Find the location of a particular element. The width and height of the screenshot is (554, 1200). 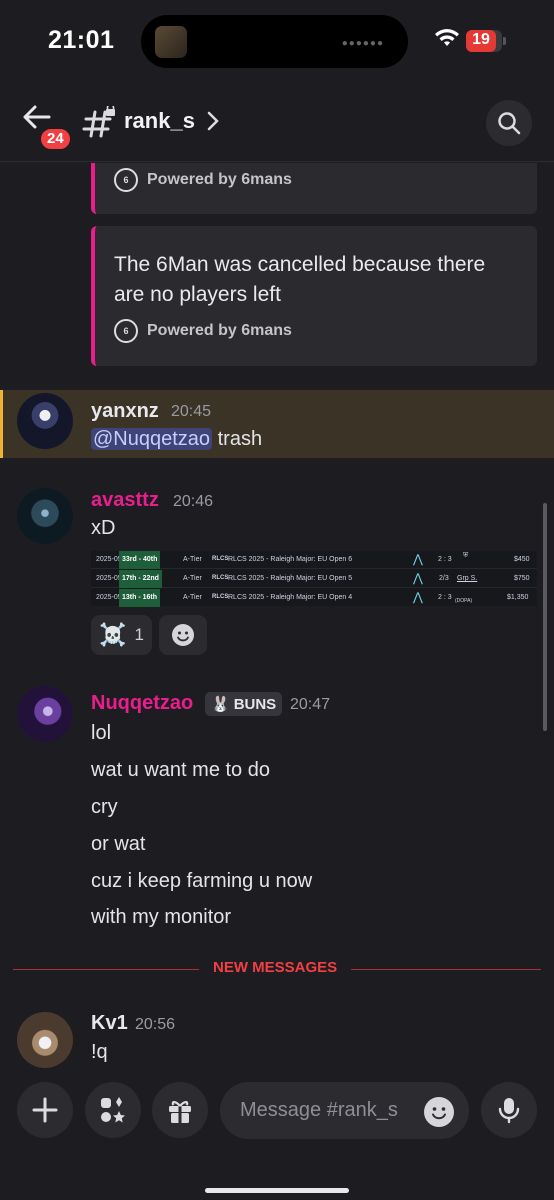

bot-embed: 6 Powered by 6mans is located at coordinates (314, 188).